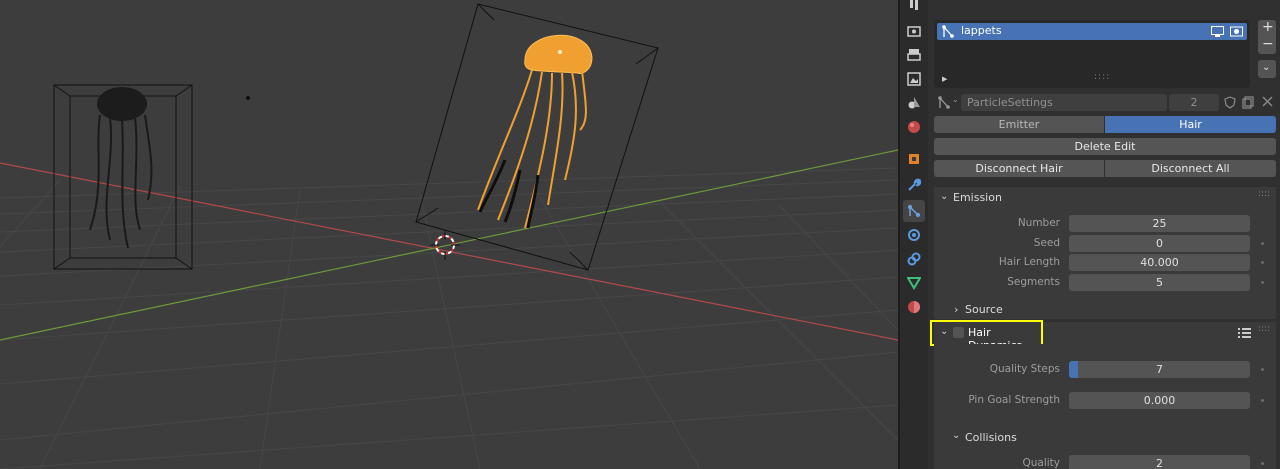 The height and width of the screenshot is (469, 1280). What do you see at coordinates (914, 7) in the screenshot?
I see `tool-tab-icon` at bounding box center [914, 7].